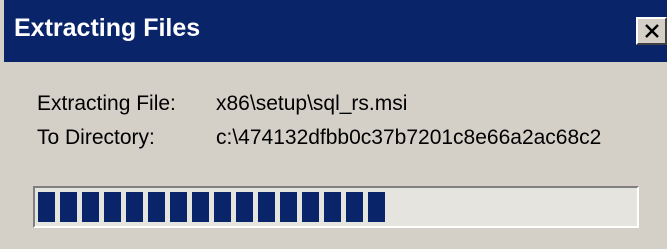  I want to click on extracting-file-label: Extracting File:, so click(106, 103).